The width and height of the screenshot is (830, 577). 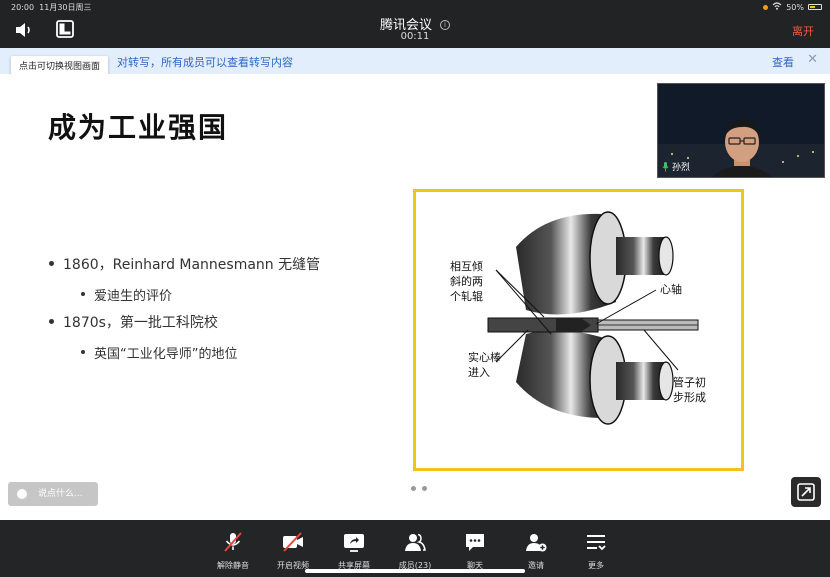 What do you see at coordinates (293, 542) in the screenshot?
I see `camera-off-icon` at bounding box center [293, 542].